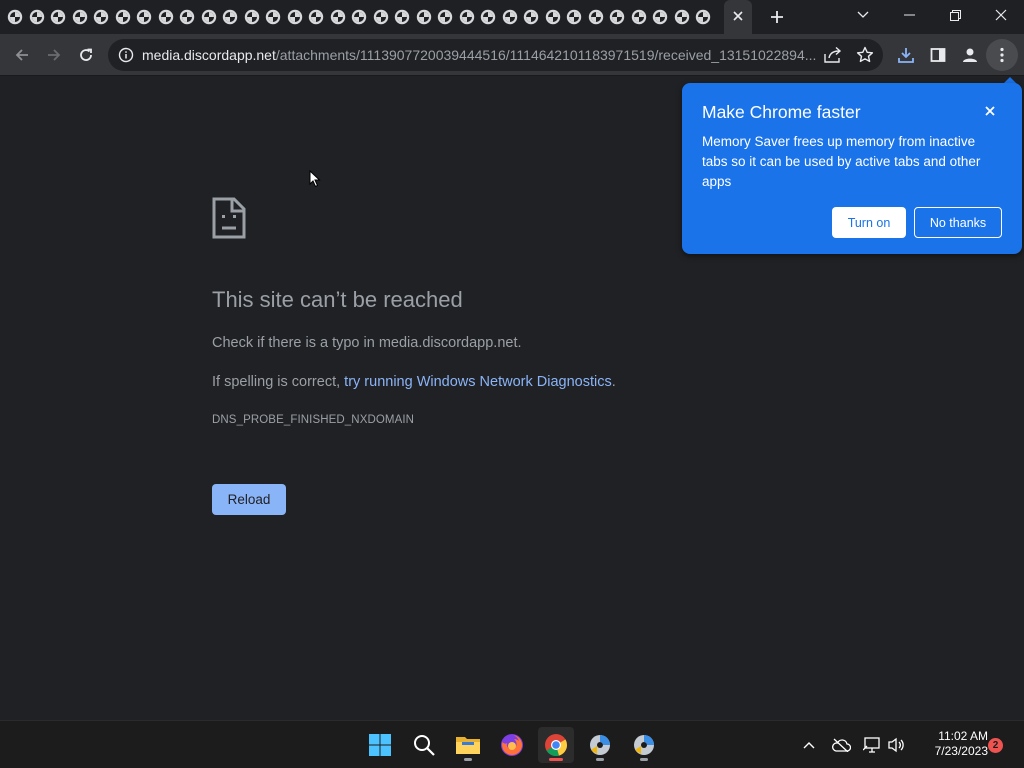 The height and width of the screenshot is (768, 1024). I want to click on chrome-icon, so click(556, 745).